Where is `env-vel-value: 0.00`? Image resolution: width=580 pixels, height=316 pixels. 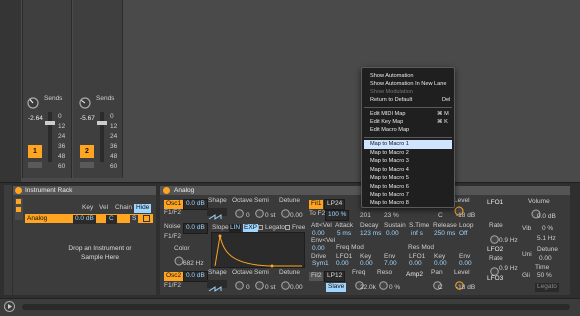
env-vel-value: 0.00 is located at coordinates (318, 249).